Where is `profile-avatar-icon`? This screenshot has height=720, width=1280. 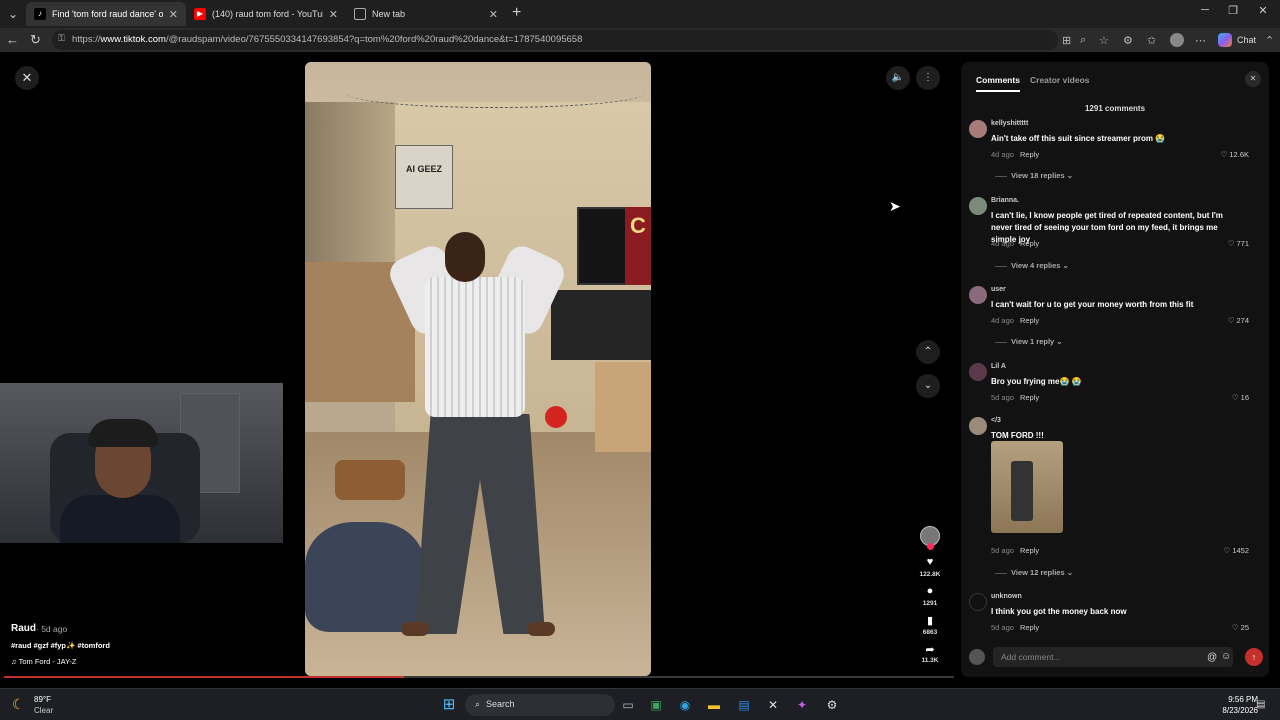
profile-avatar-icon is located at coordinates (1177, 40).